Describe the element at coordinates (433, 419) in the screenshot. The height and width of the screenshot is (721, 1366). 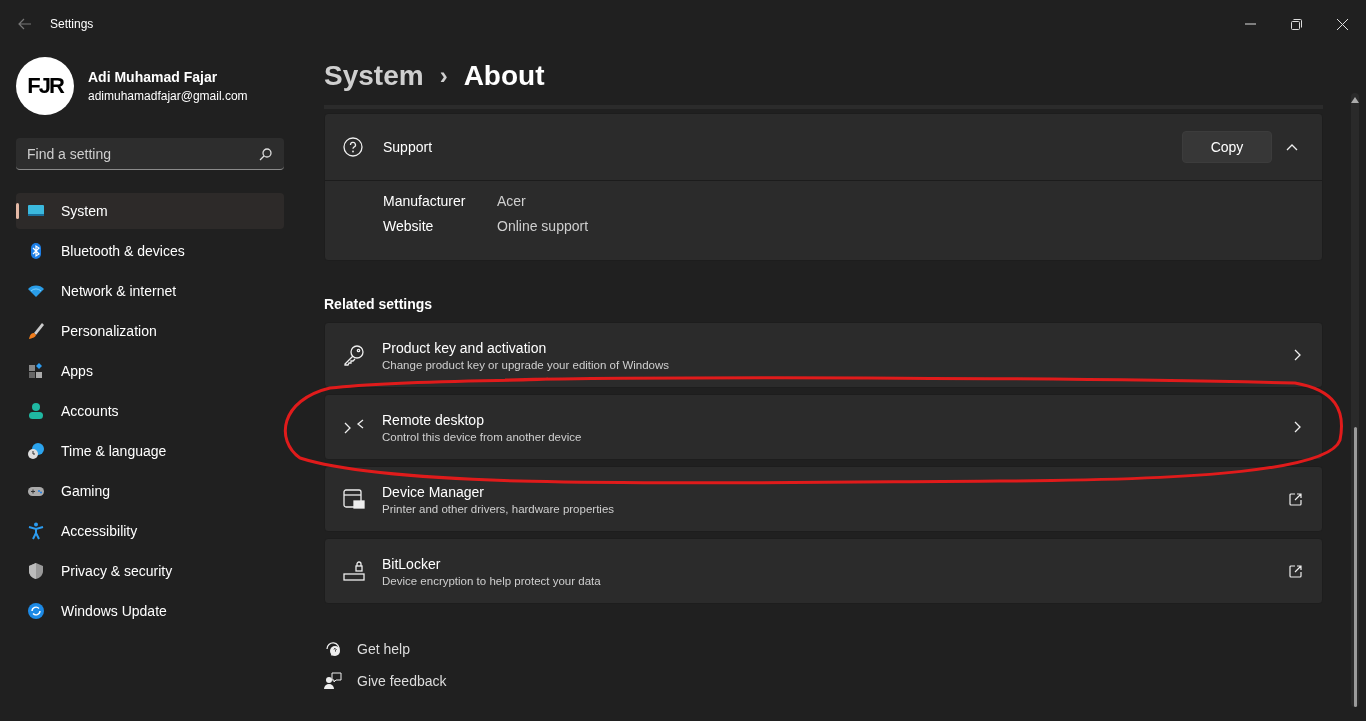
I see `card-title: Remote desktop` at that location.